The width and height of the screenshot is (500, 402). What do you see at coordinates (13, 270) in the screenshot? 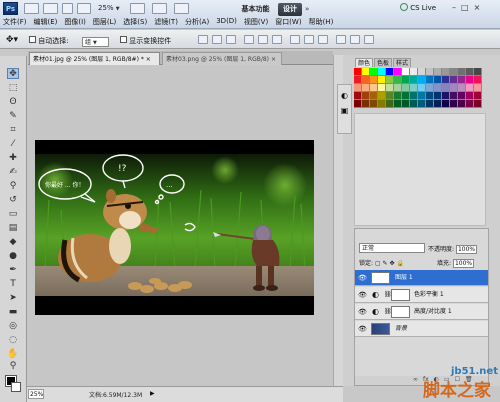
I see `pen-tool-icon: ✒` at bounding box center [13, 270].